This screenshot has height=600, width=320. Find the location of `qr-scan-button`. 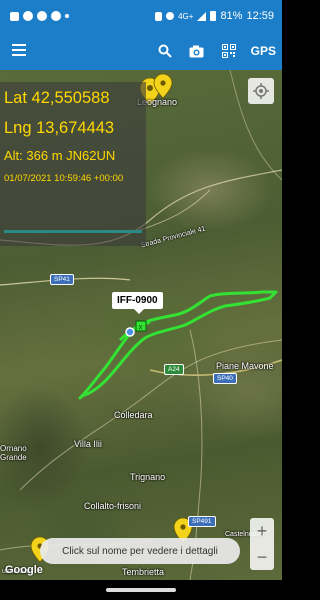

qr-scan-button is located at coordinates (229, 51).